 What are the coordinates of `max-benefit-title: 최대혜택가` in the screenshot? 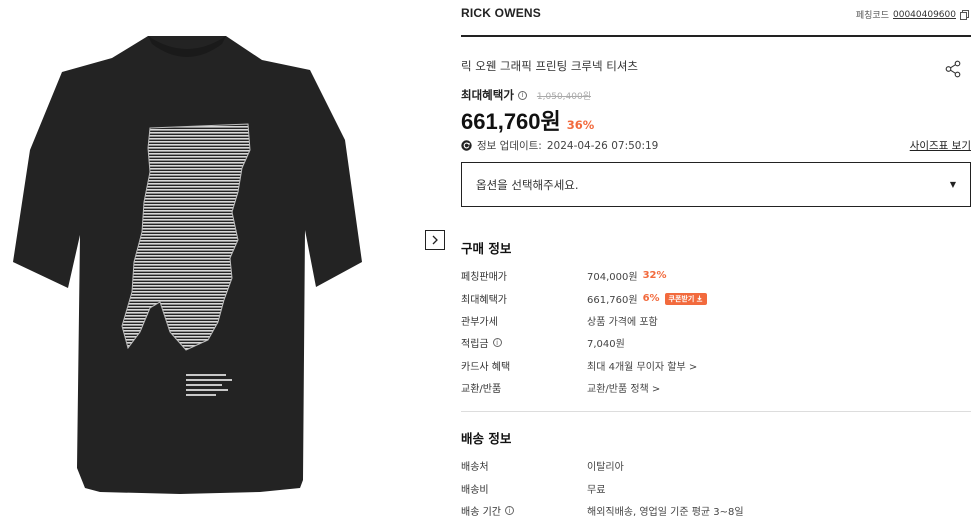 It's located at (487, 95).